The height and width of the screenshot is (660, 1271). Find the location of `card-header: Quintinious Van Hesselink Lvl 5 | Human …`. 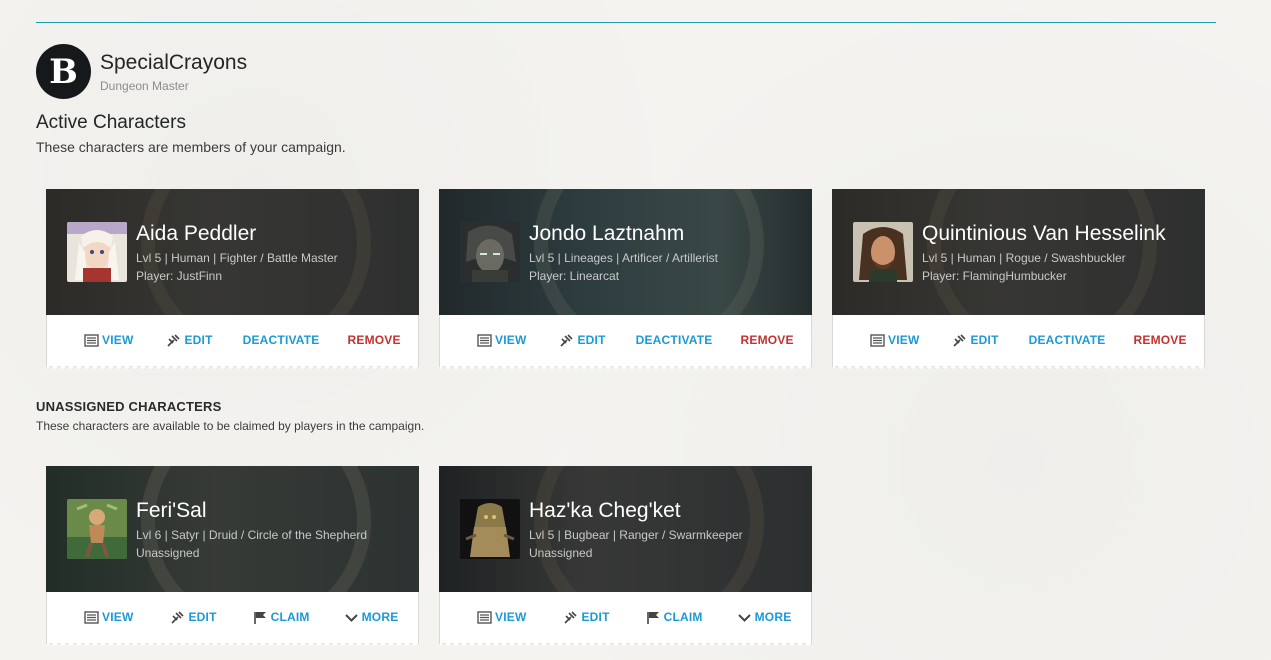

card-header: Quintinious Van Hesselink Lvl 5 | Human … is located at coordinates (1018, 252).